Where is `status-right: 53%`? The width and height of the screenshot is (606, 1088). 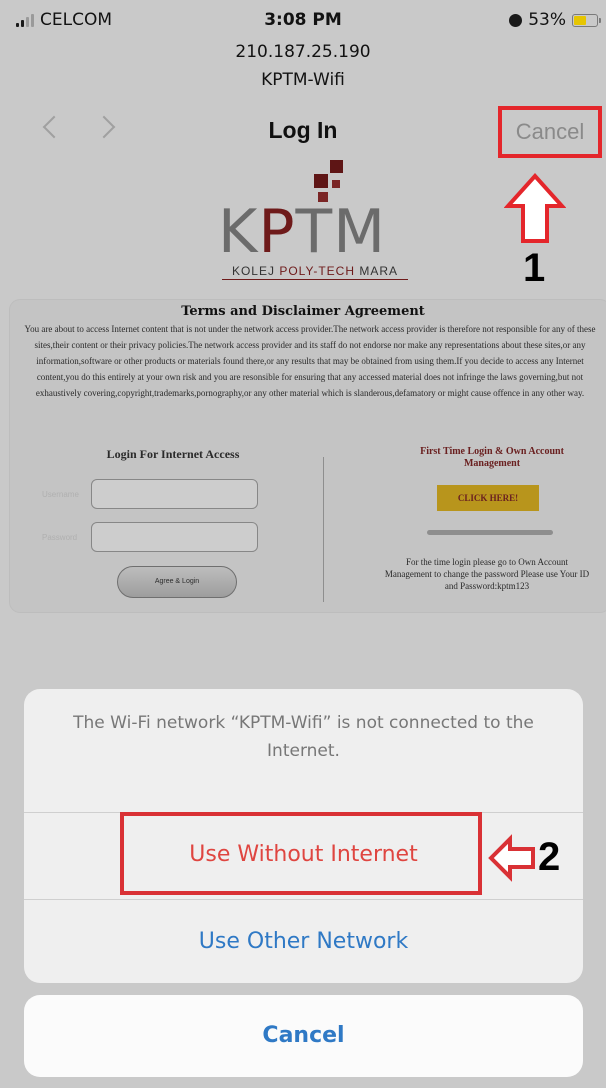 status-right: 53% is located at coordinates (555, 20).